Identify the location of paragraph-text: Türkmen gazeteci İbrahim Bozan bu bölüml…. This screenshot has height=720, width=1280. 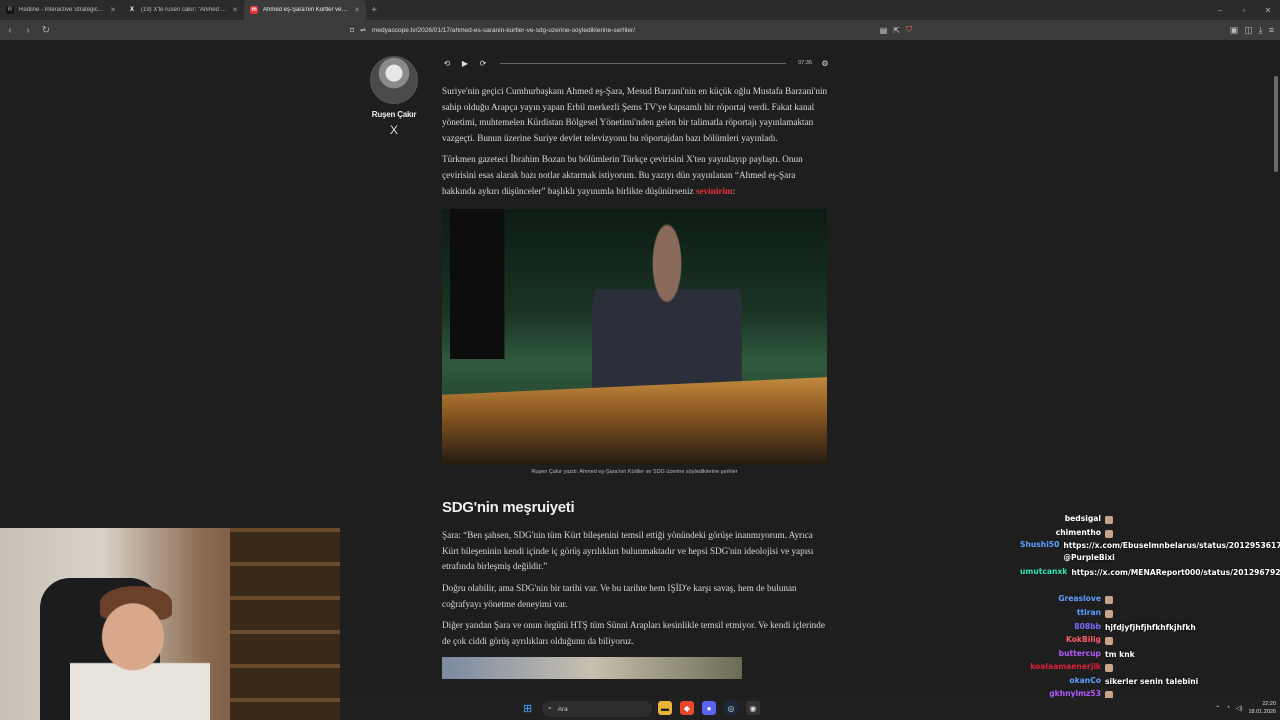
(622, 175).